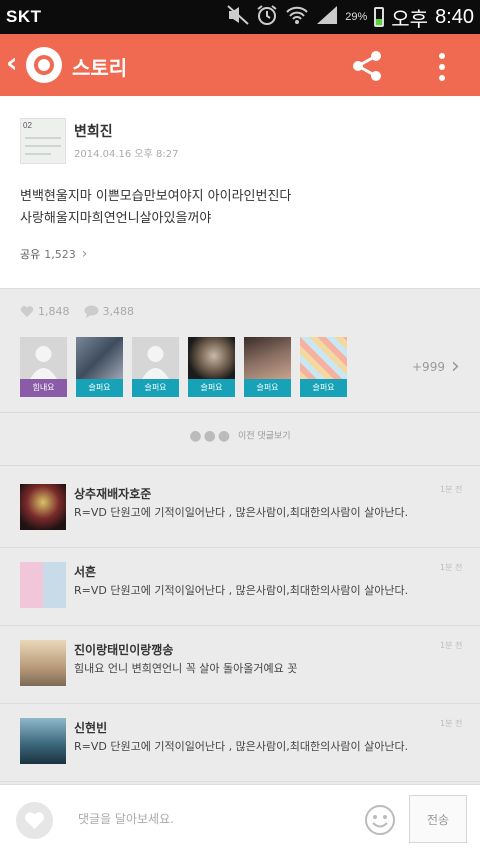 This screenshot has width=480, height=854. Describe the element at coordinates (44, 65) in the screenshot. I see `kakaostory-logo-icon` at that location.